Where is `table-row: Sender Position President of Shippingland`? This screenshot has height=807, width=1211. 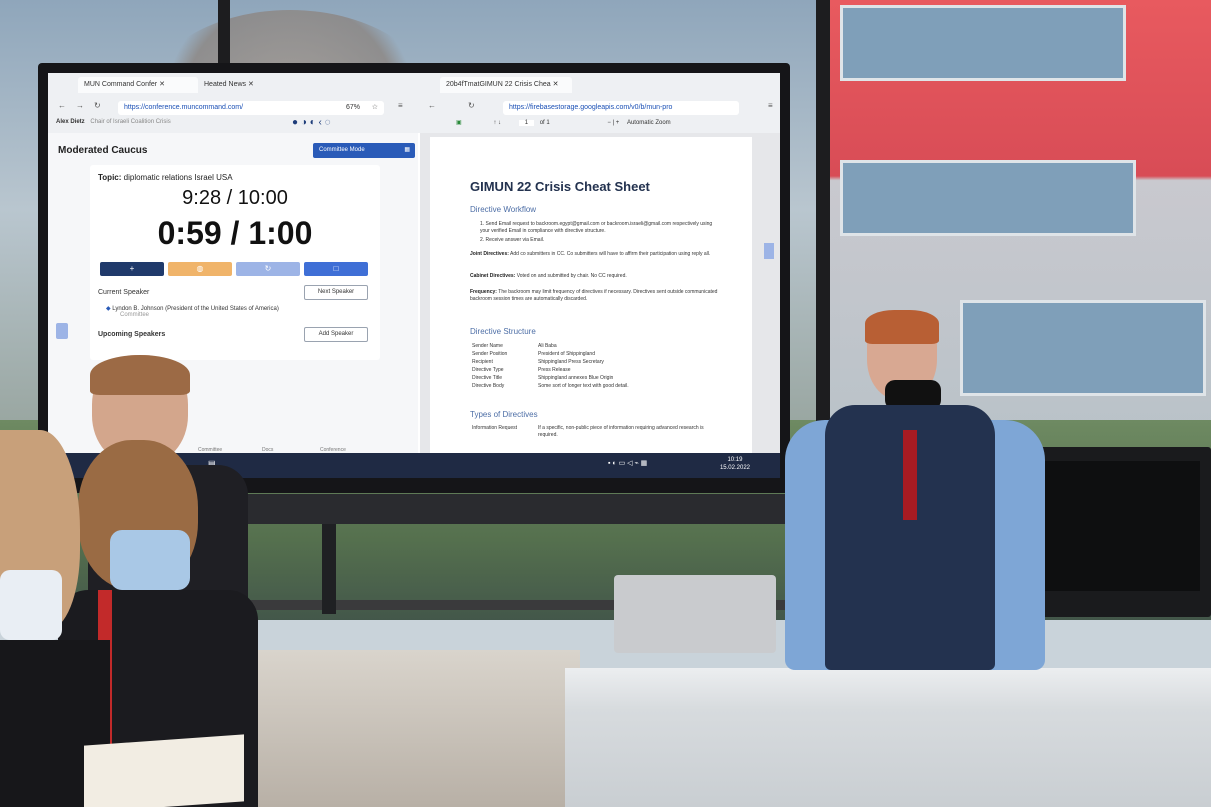 table-row: Sender Position President of Shippingland is located at coordinates (533, 354).